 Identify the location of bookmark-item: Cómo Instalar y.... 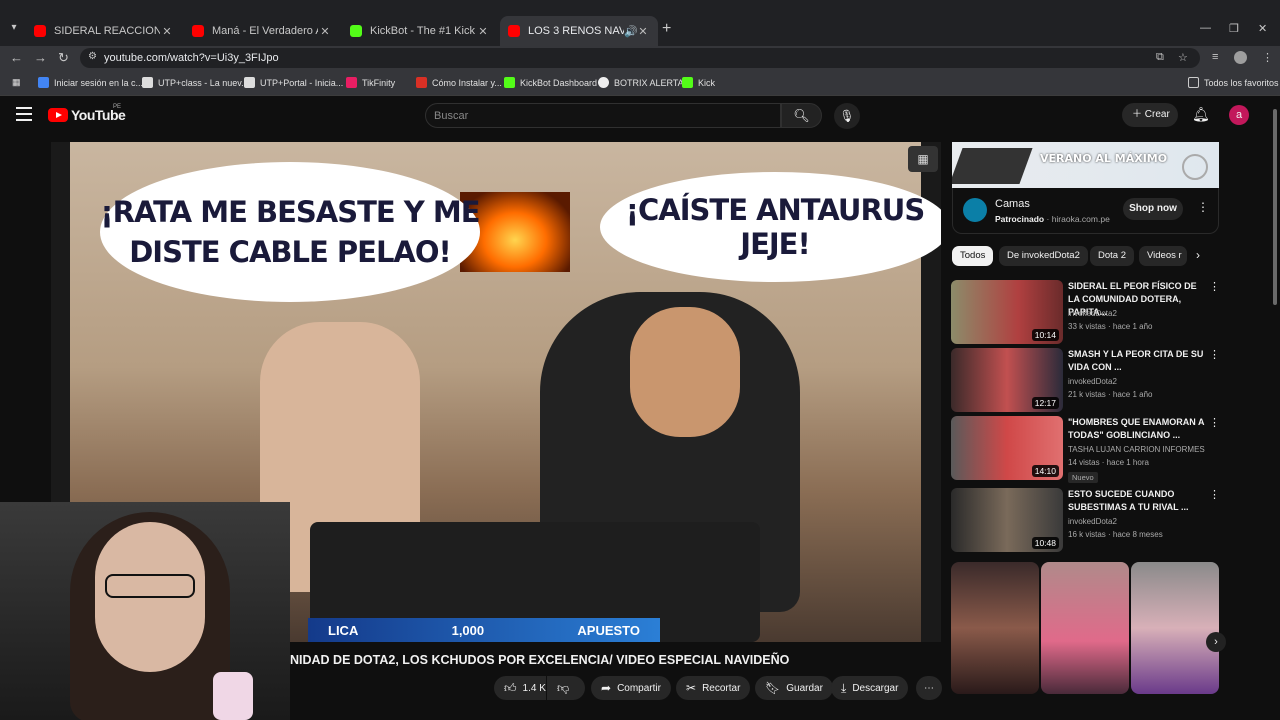
(459, 82).